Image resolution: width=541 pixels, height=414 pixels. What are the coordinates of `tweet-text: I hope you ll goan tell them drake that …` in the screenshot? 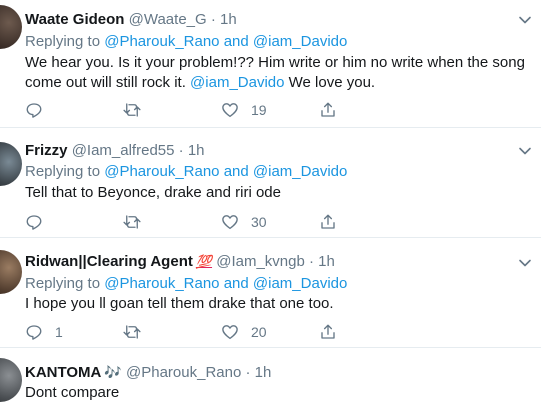 It's located at (179, 303).